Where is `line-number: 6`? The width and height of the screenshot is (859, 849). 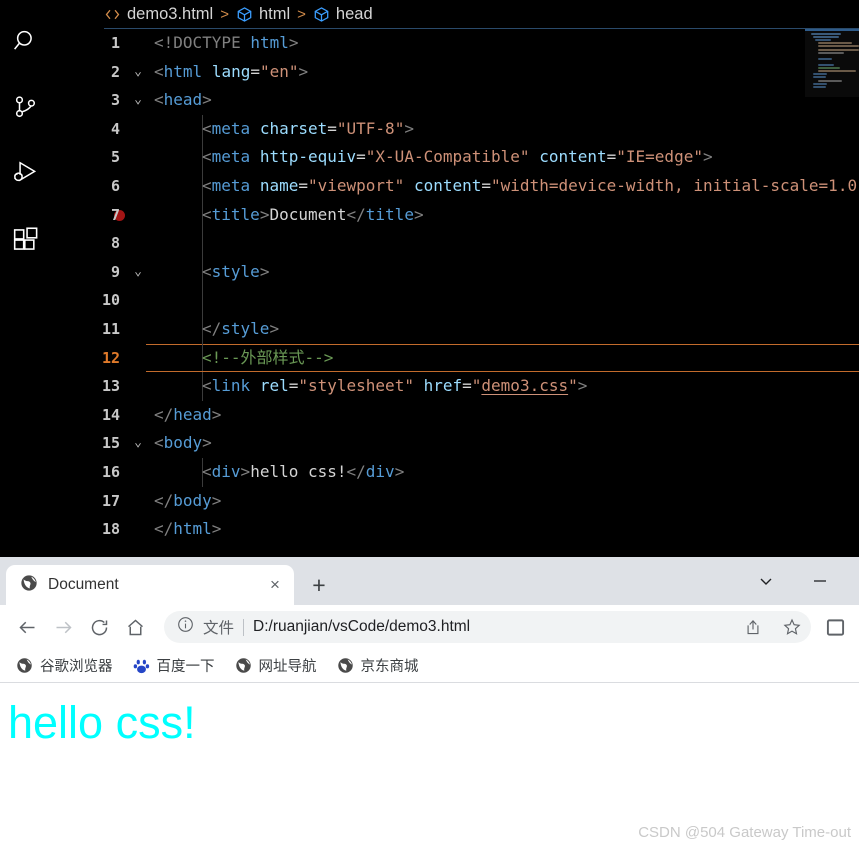 line-number: 6 is located at coordinates (115, 185).